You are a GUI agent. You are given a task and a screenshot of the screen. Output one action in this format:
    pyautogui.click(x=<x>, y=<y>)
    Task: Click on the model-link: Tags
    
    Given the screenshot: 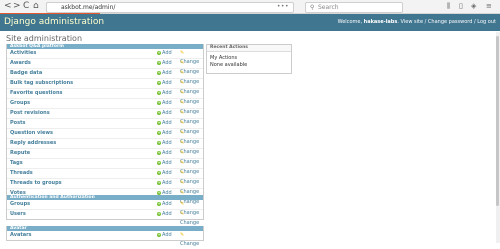 What is the action you would take?
    pyautogui.click(x=16, y=163)
    